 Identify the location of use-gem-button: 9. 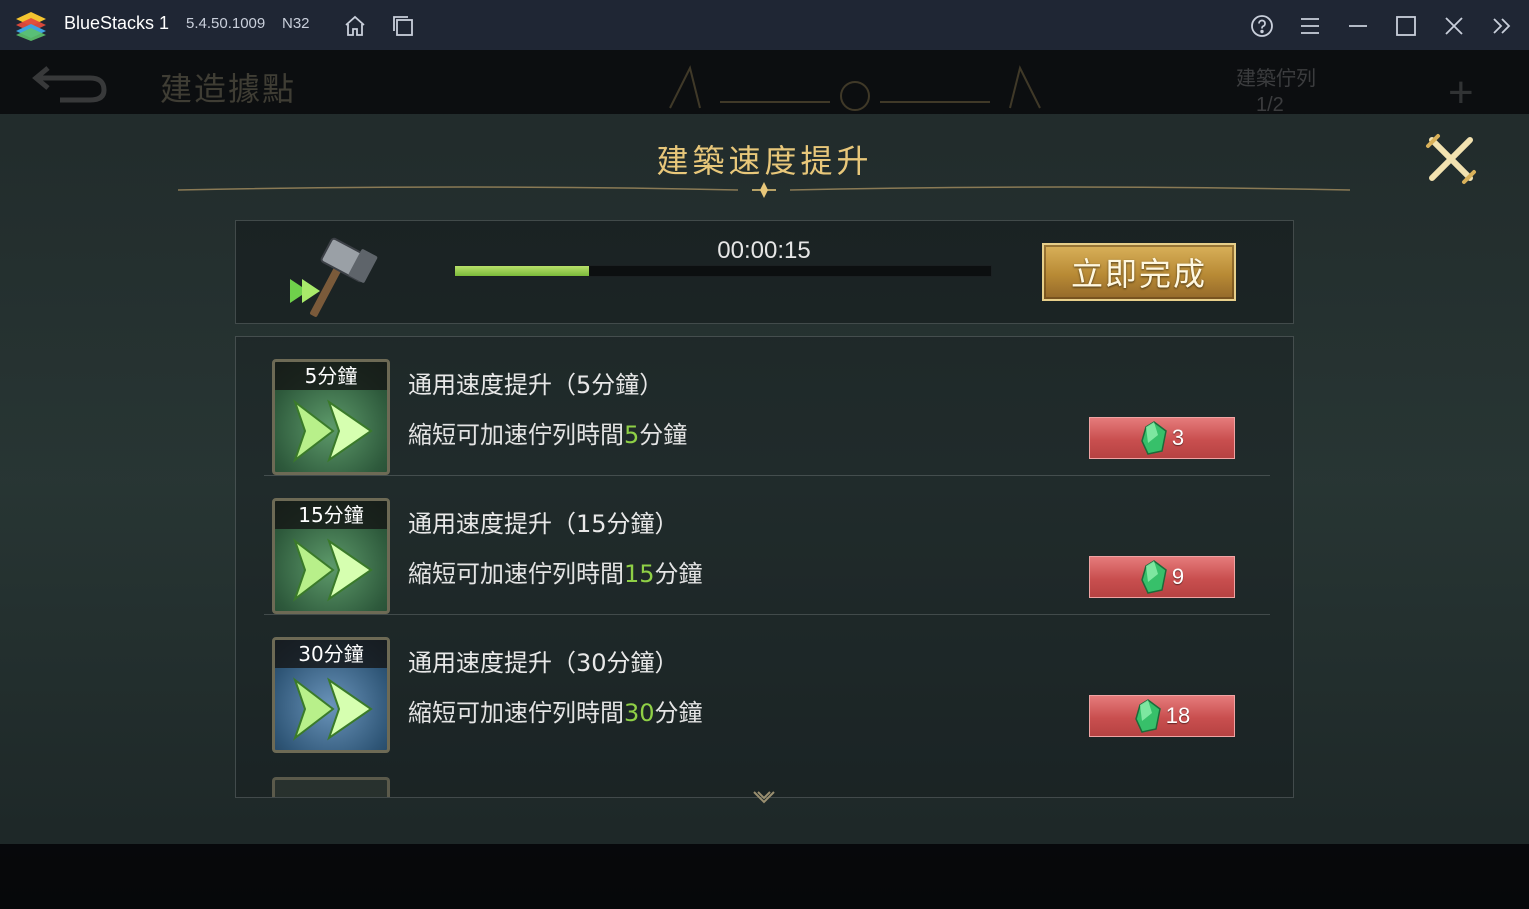
(1162, 577).